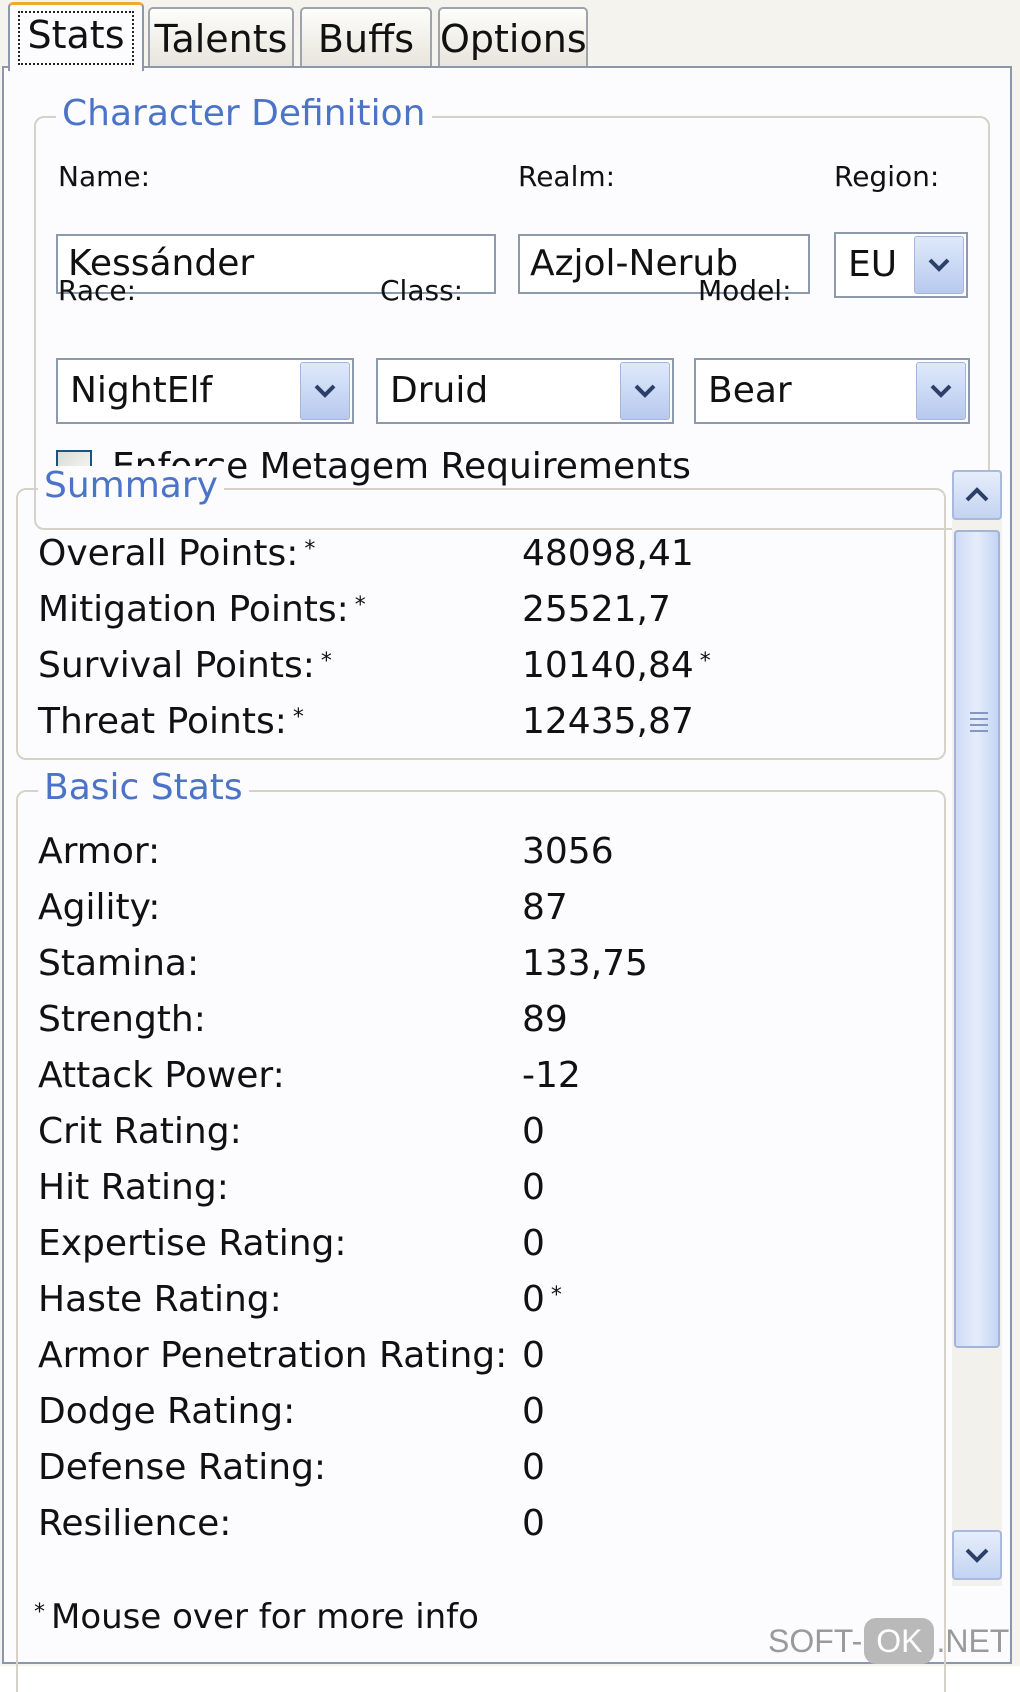 The image size is (1020, 1692). Describe the element at coordinates (533, 1299) in the screenshot. I see `stat-value-text: 0` at that location.